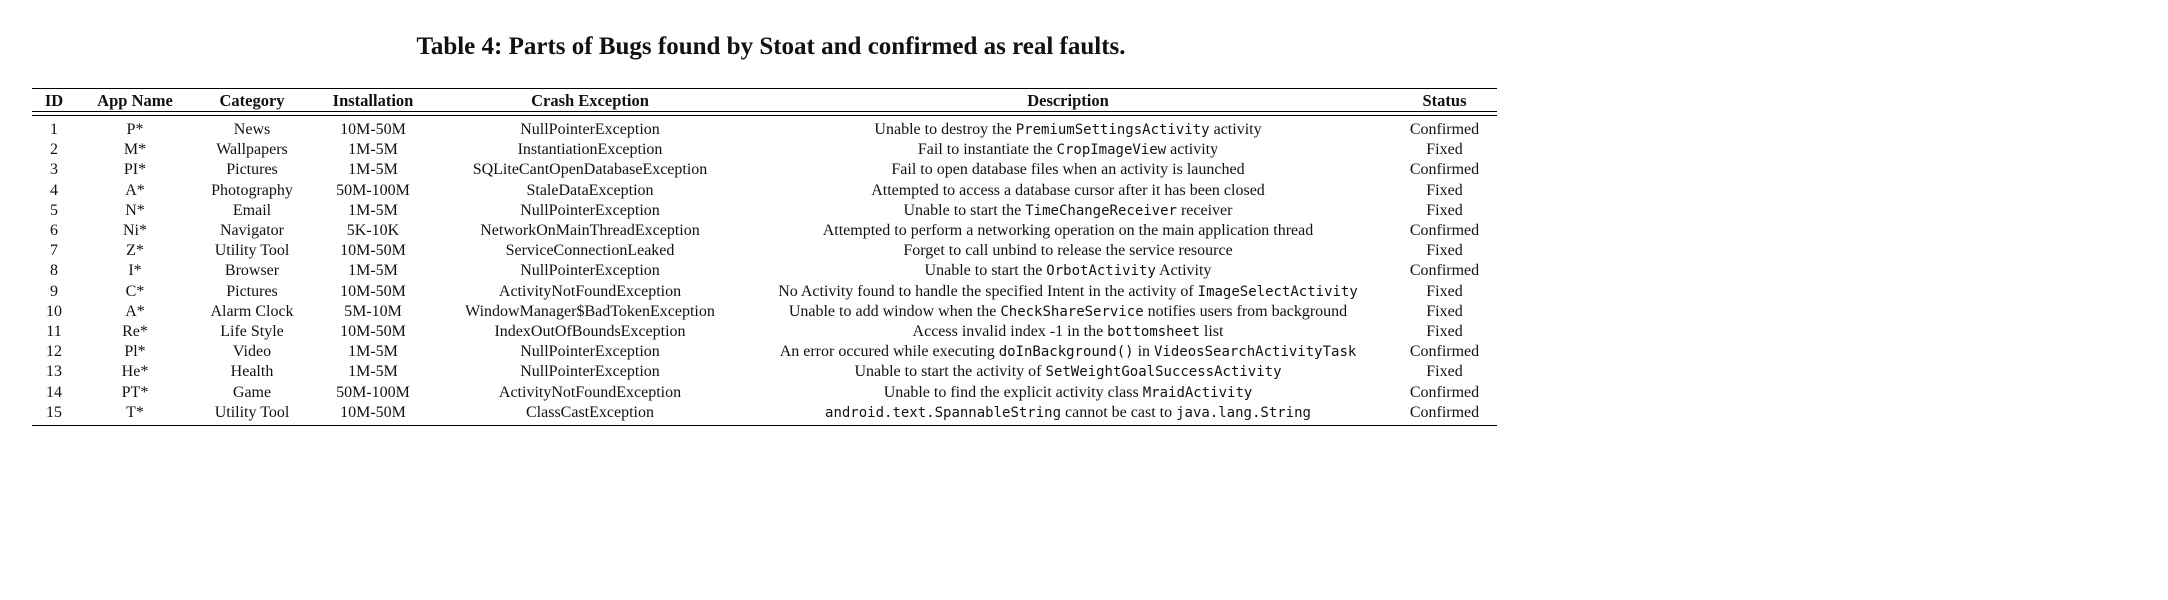 Image resolution: width=2168 pixels, height=600 pixels. What do you see at coordinates (252, 150) in the screenshot?
I see `cell-category: Wallpapers` at bounding box center [252, 150].